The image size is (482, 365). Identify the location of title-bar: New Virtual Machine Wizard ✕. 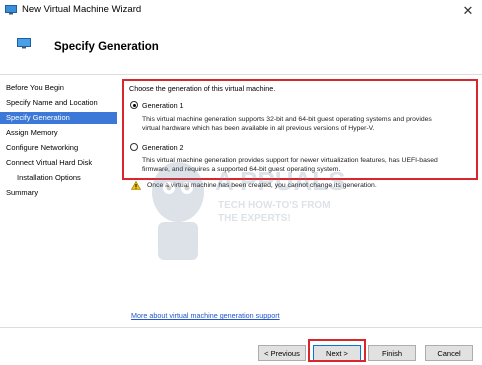
(241, 11).